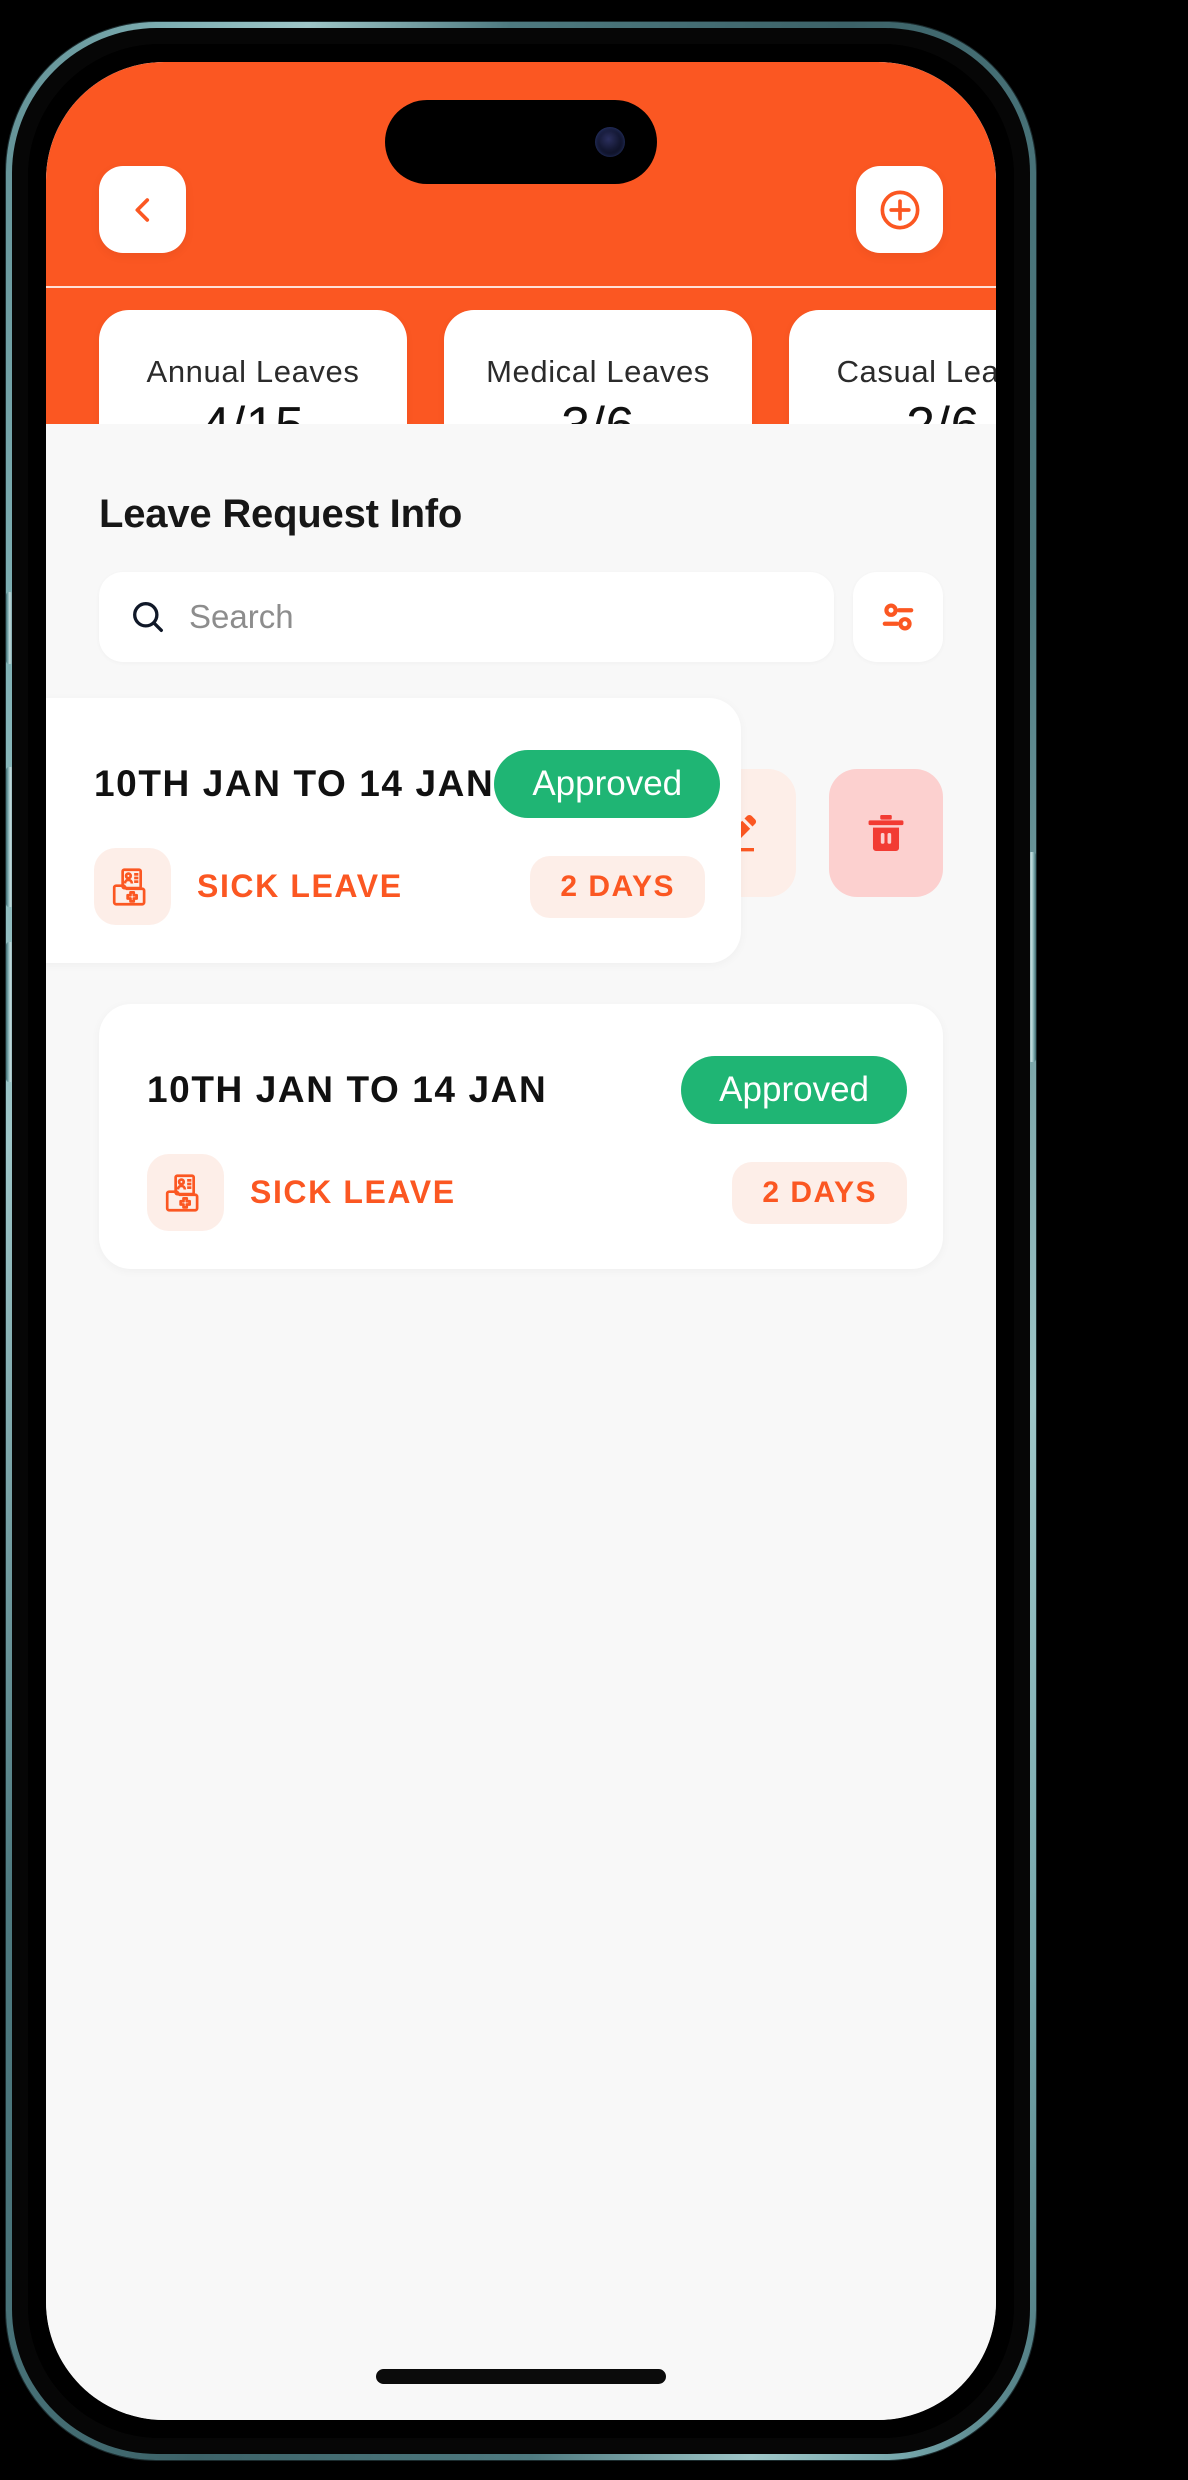 The width and height of the screenshot is (1188, 2480). I want to click on search-row: Search, so click(521, 617).